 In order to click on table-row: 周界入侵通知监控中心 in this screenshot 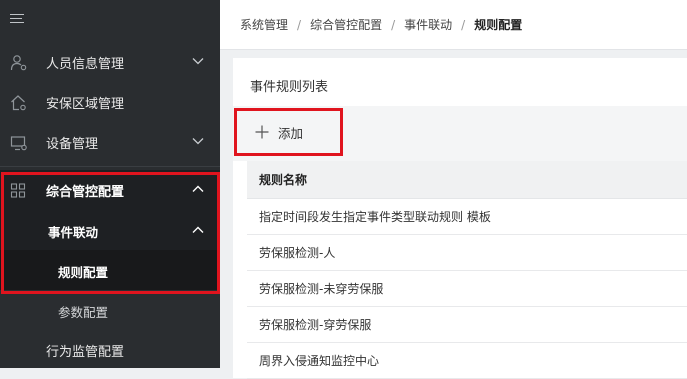, I will do `click(467, 361)`.